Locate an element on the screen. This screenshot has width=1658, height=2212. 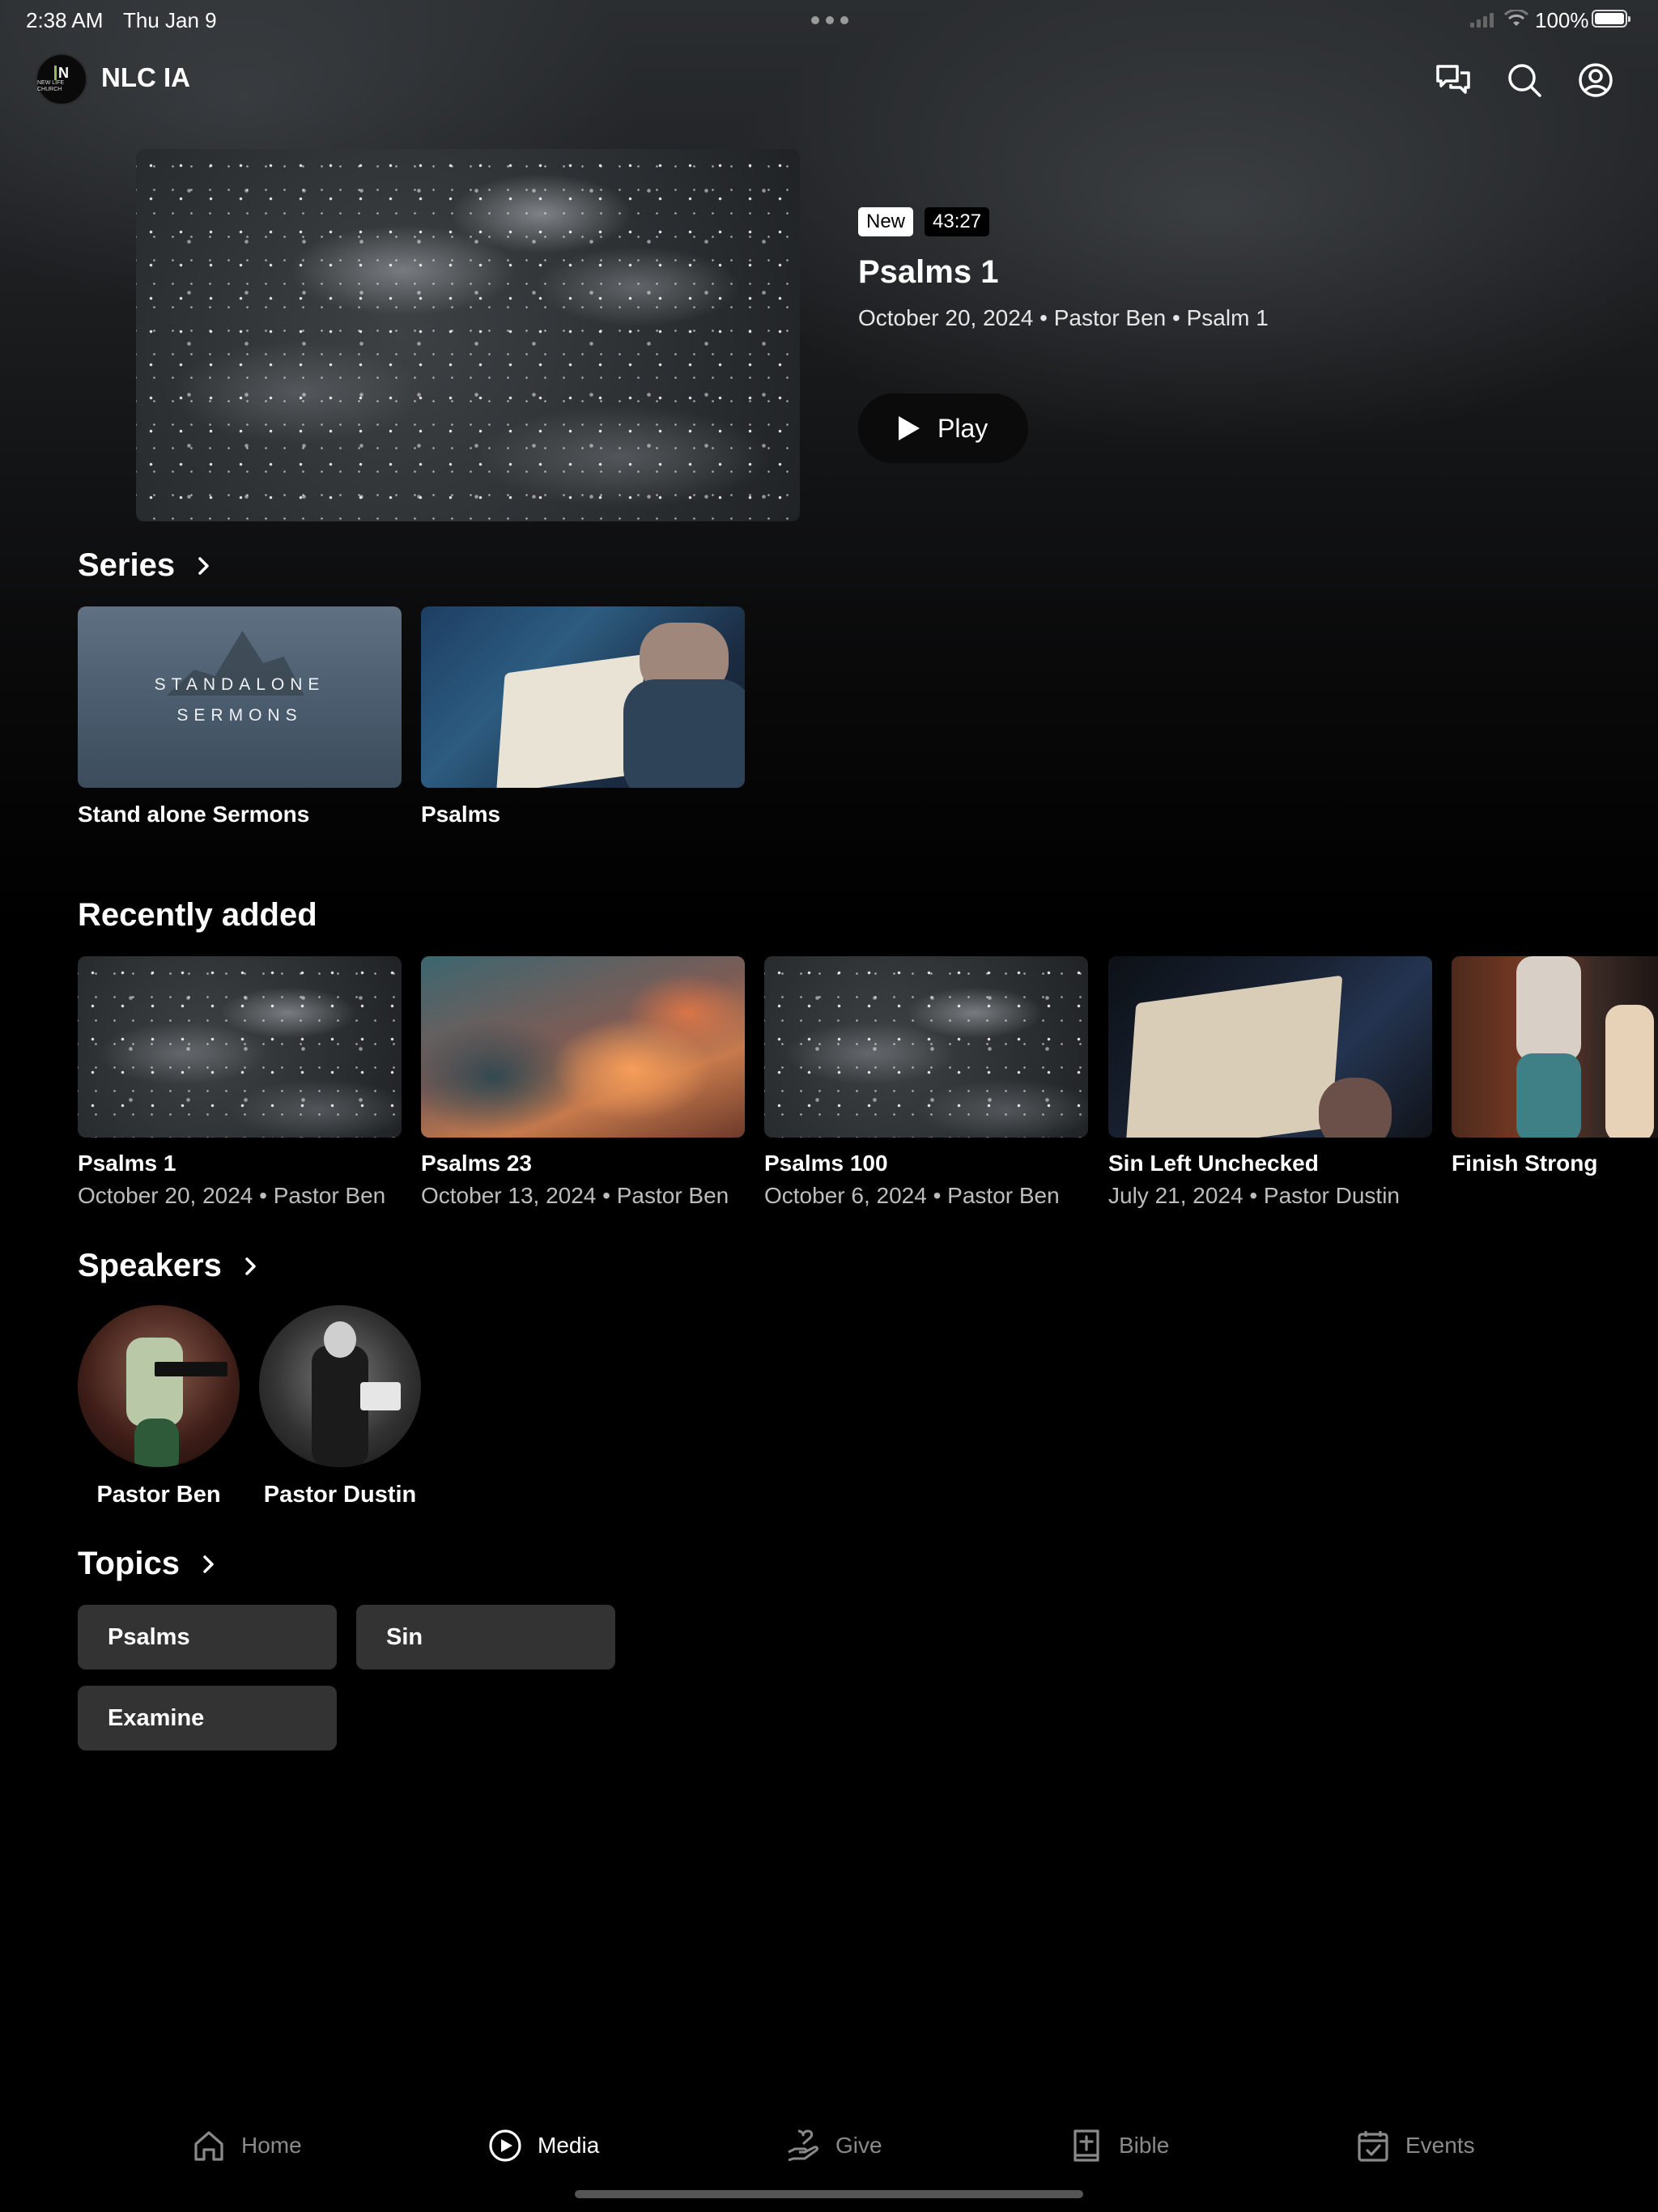
speaker-avatar-dustin is located at coordinates (340, 1386).